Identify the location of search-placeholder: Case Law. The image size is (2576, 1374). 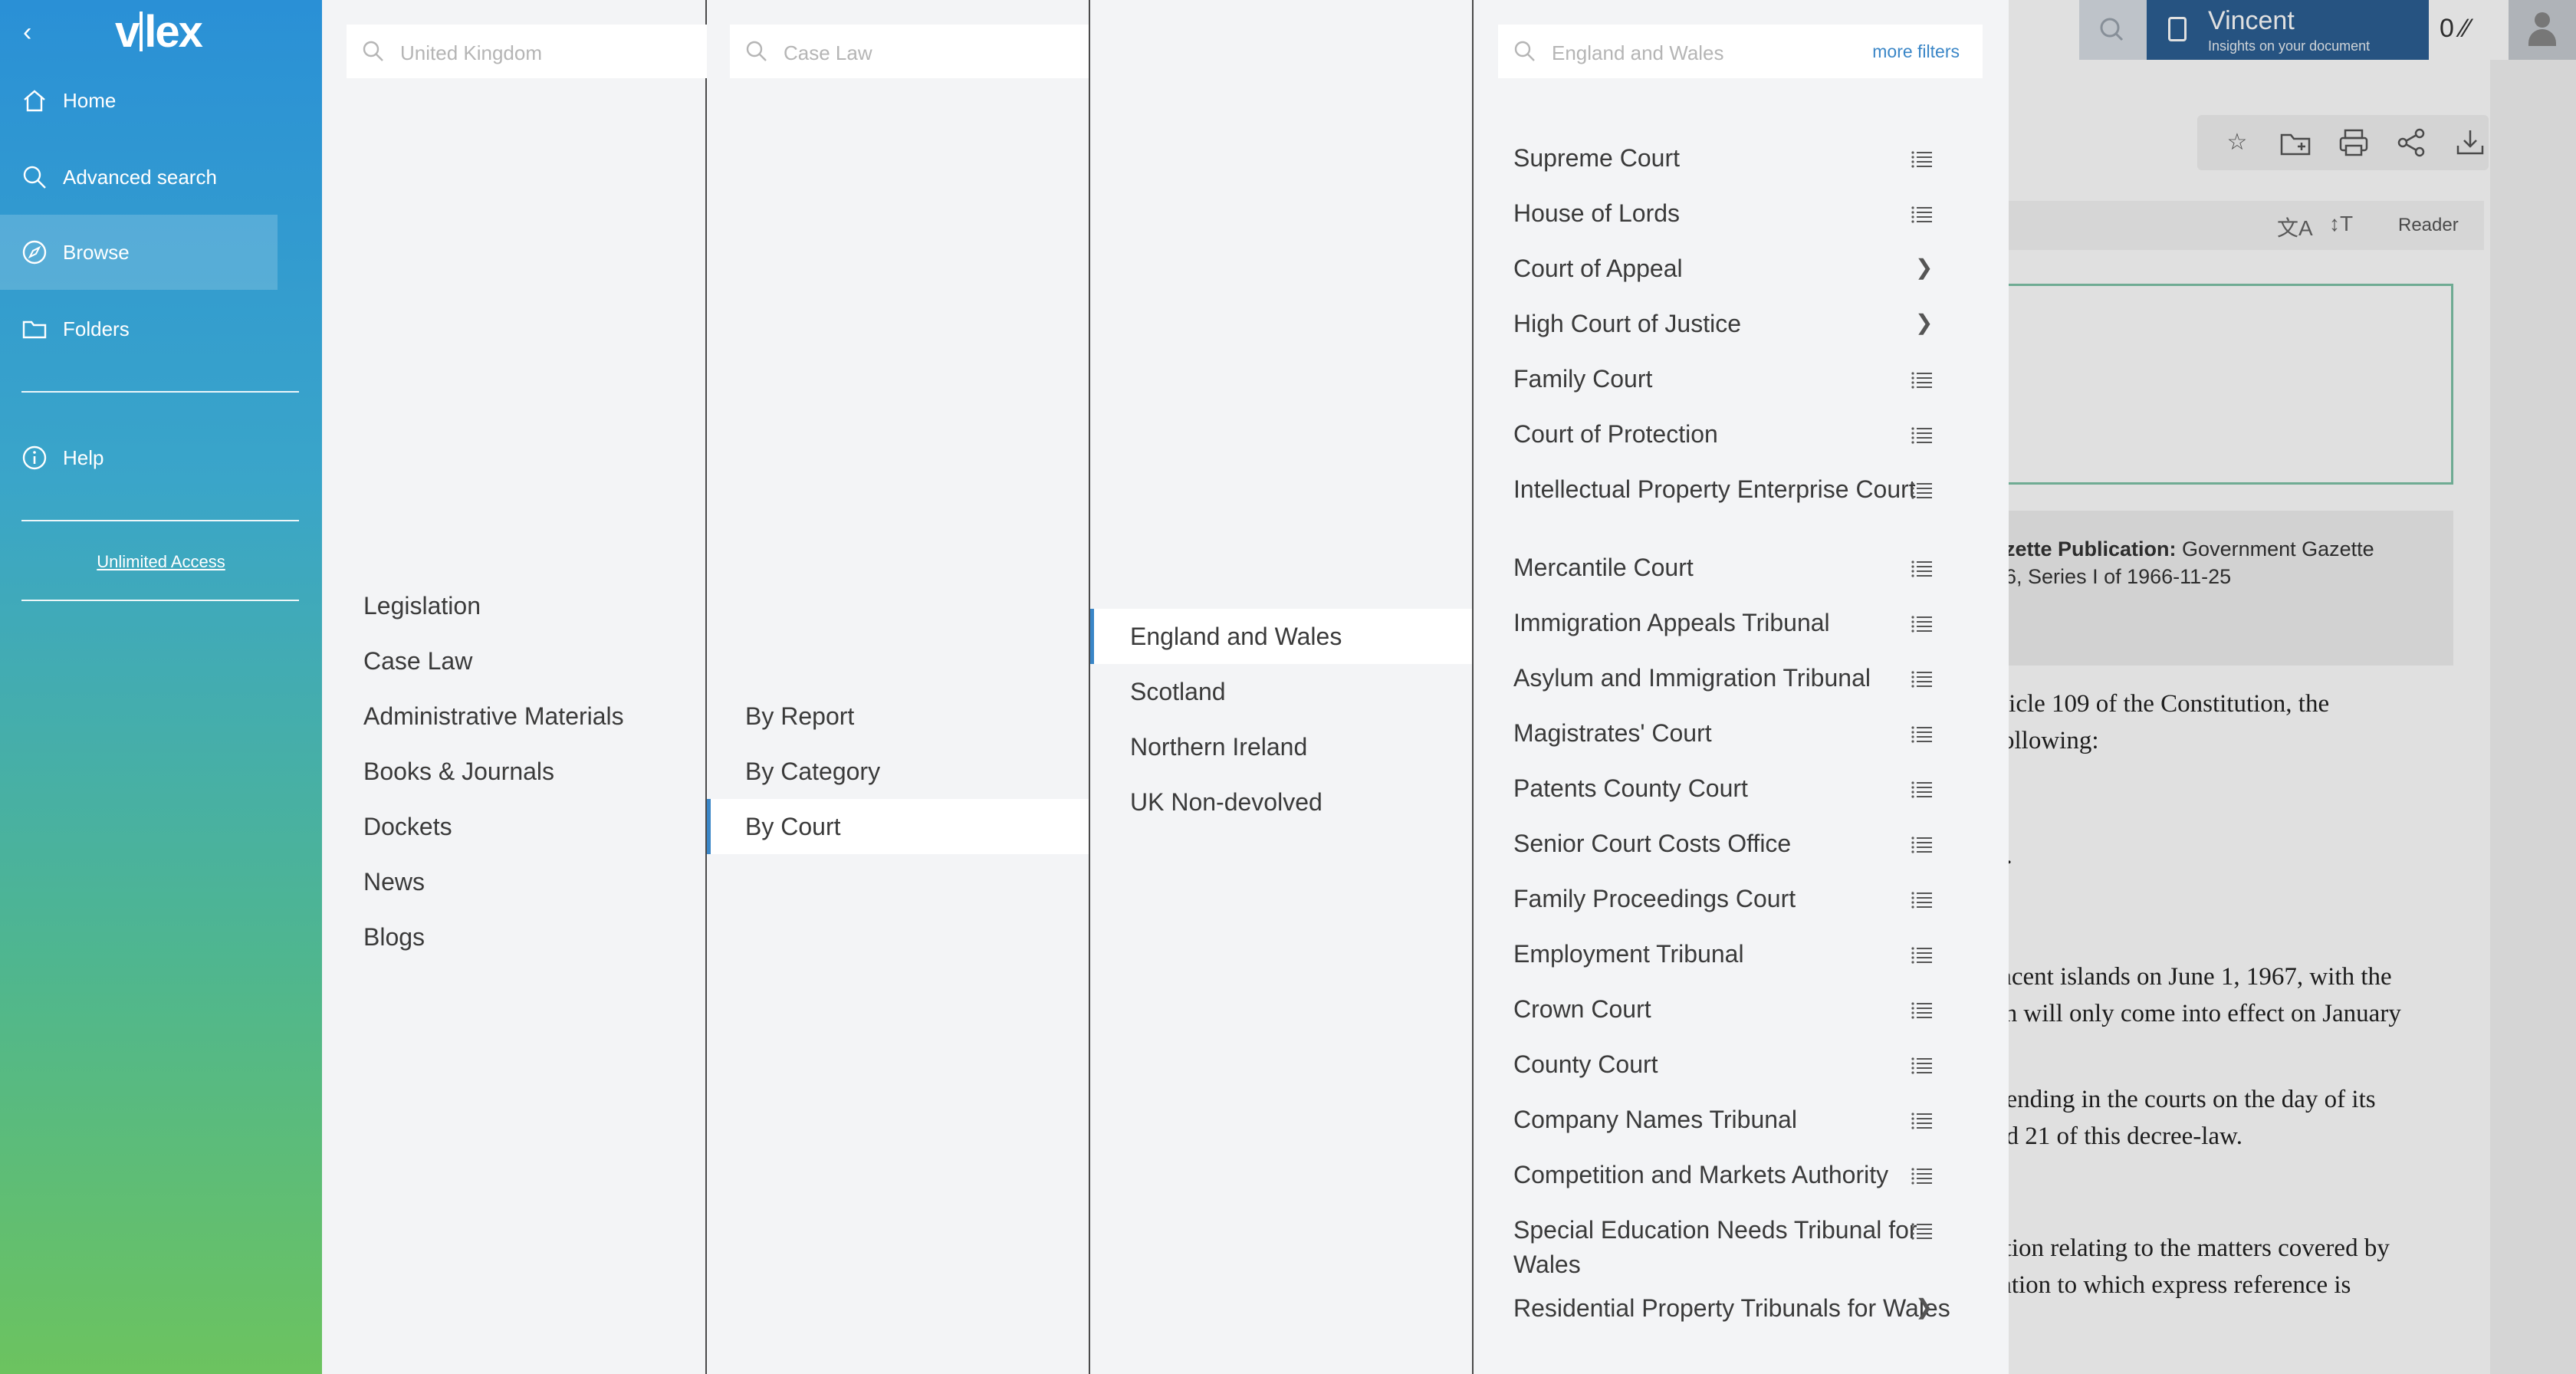
(828, 52).